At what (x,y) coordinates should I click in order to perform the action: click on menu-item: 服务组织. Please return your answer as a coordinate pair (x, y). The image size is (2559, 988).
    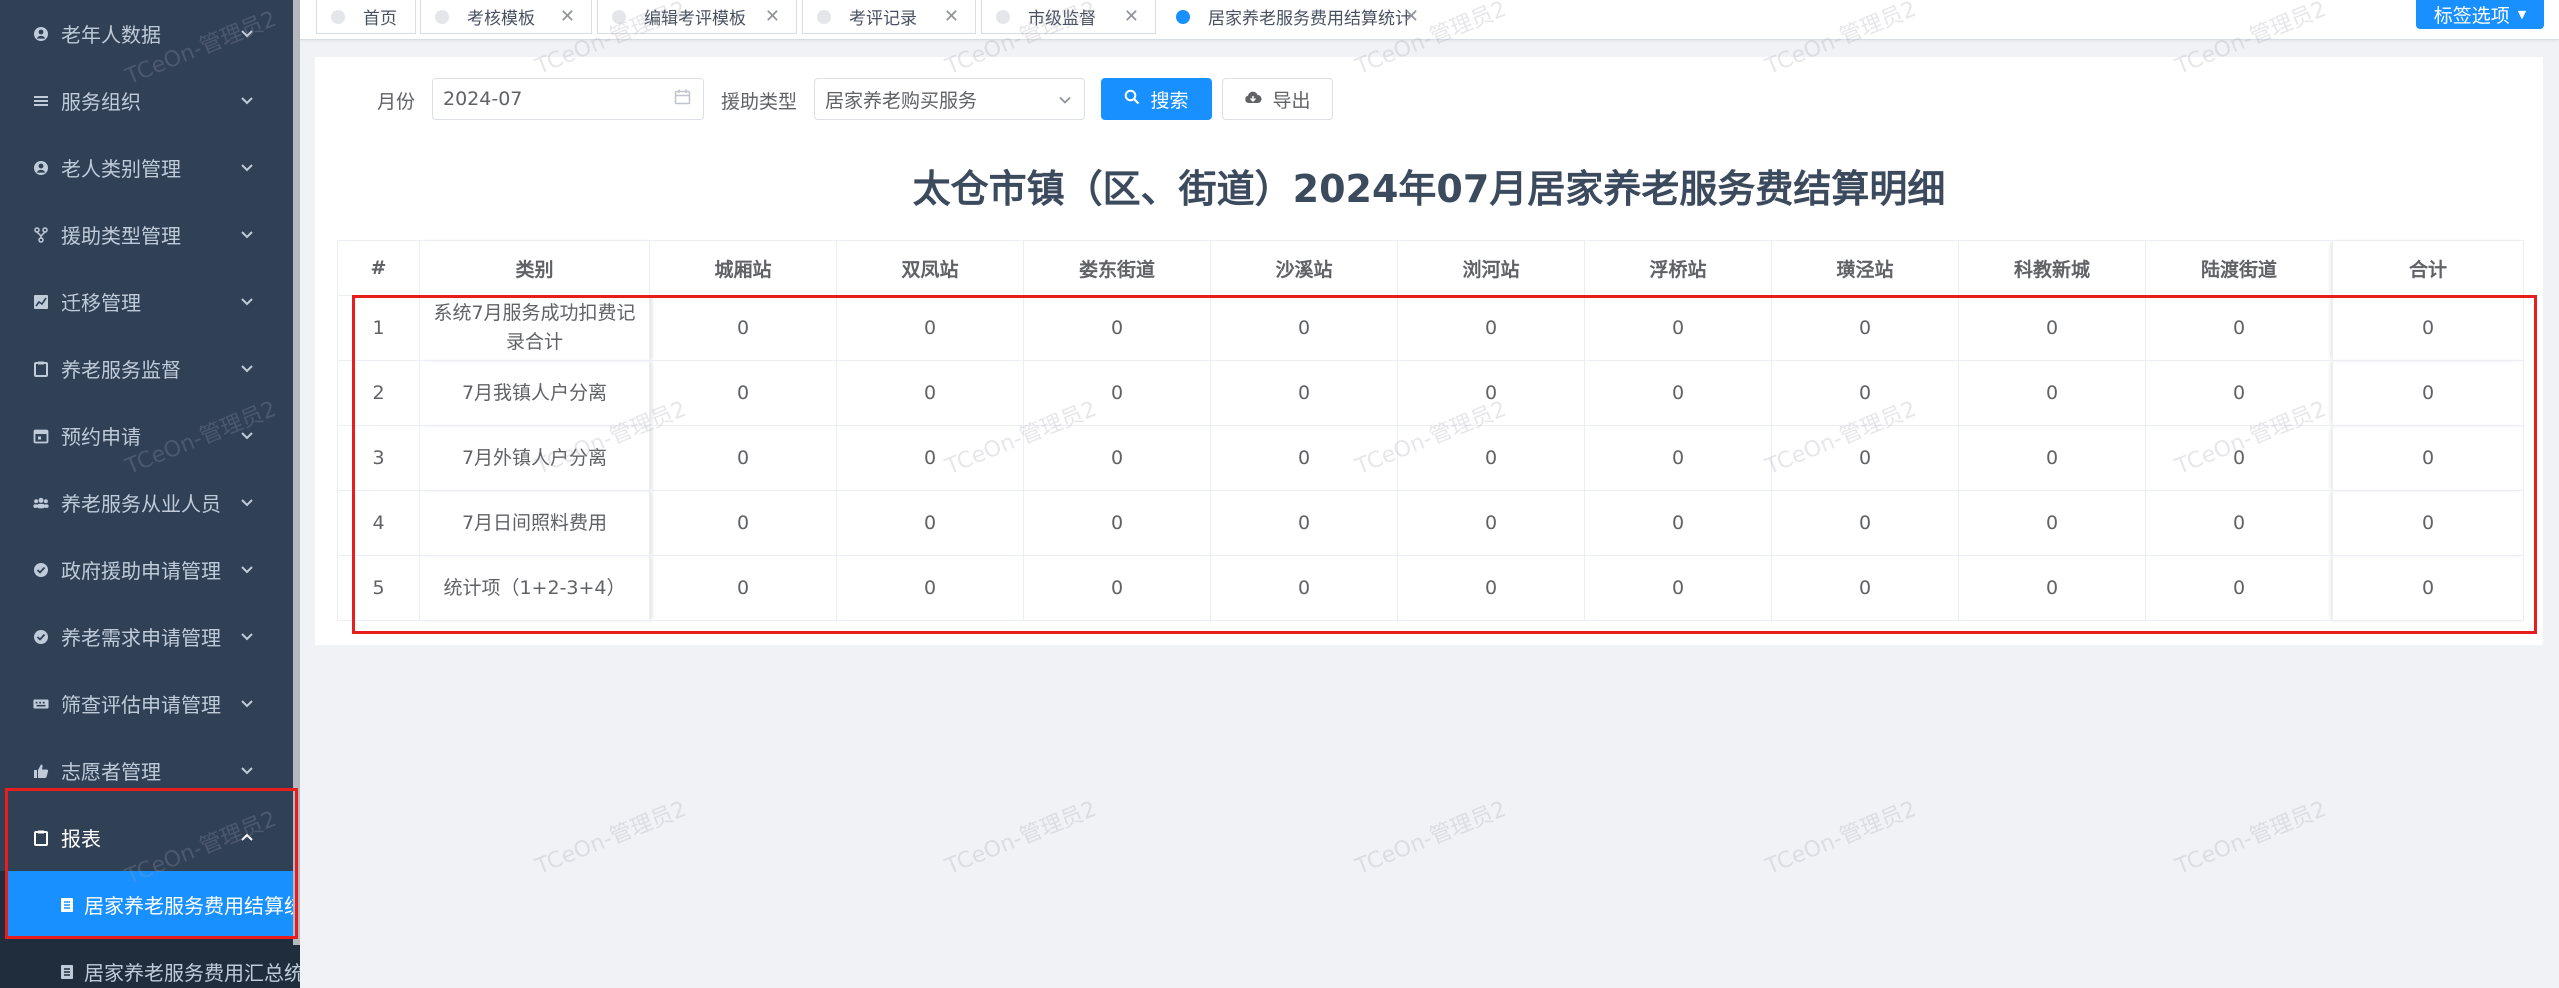
    Looking at the image, I should click on (150, 100).